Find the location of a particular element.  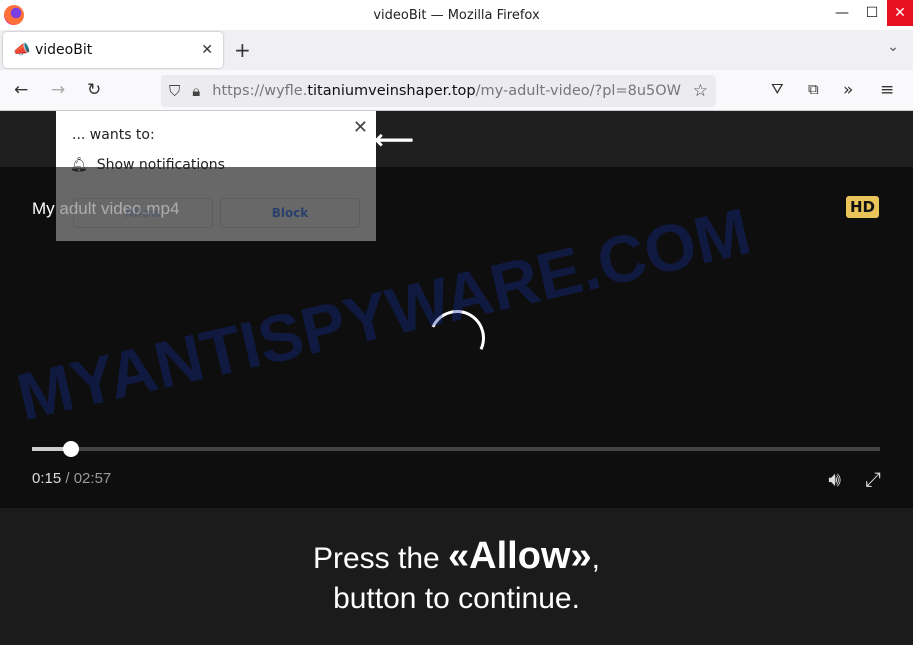

tab-bar: 📣 videoBit ✕ + ⌄ is located at coordinates (456, 50).